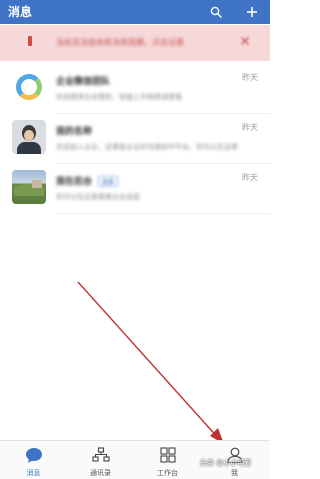  I want to click on conversation-preview: 欢迎使用企业微信，快速上手指南请查看, so click(119, 97).